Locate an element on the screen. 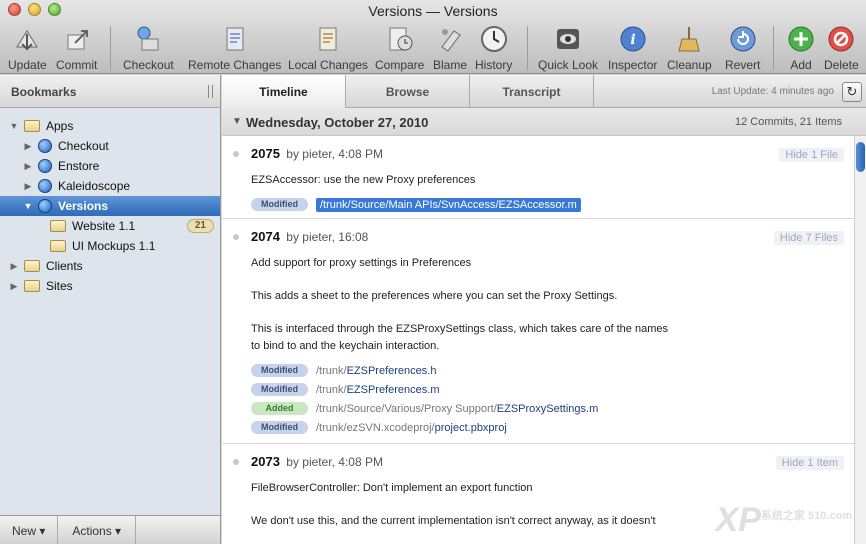 Image resolution: width=866 pixels, height=544 pixels. hide-files-button: Hide 1 Item is located at coordinates (809, 463).